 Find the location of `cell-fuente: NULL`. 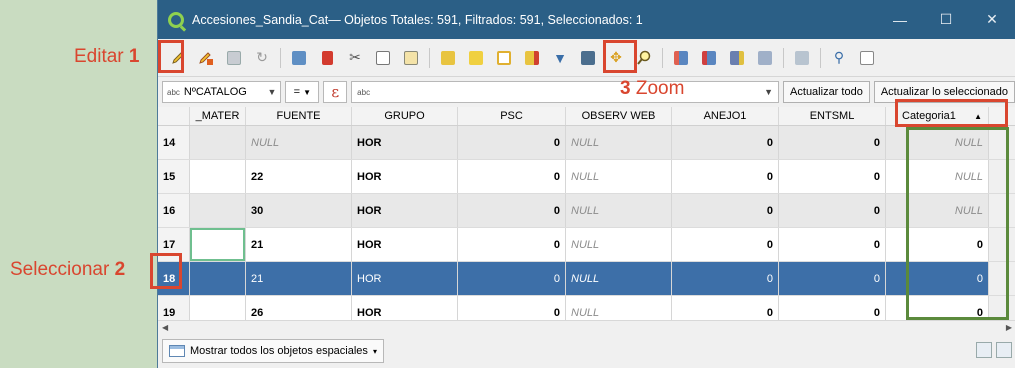

cell-fuente: NULL is located at coordinates (299, 142).